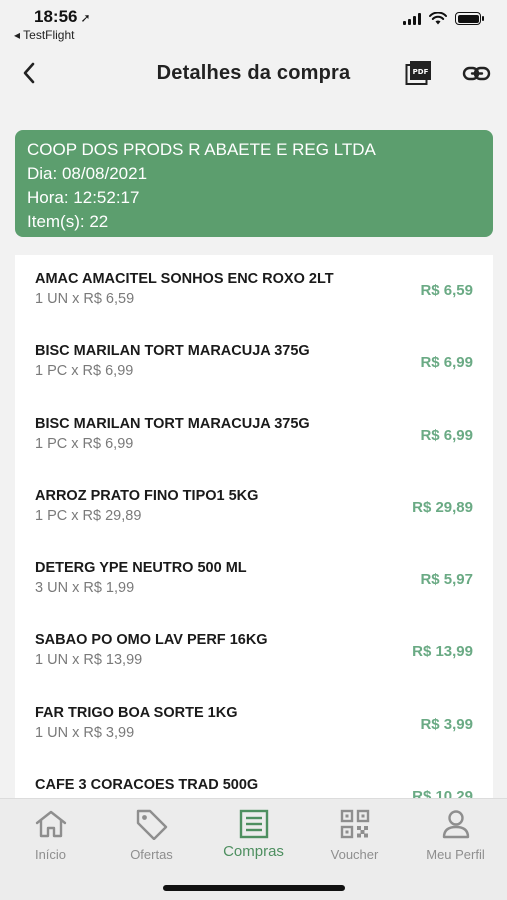  Describe the element at coordinates (85, 732) in the screenshot. I see `item-quantity: 1 UN x R$ 3,99` at that location.